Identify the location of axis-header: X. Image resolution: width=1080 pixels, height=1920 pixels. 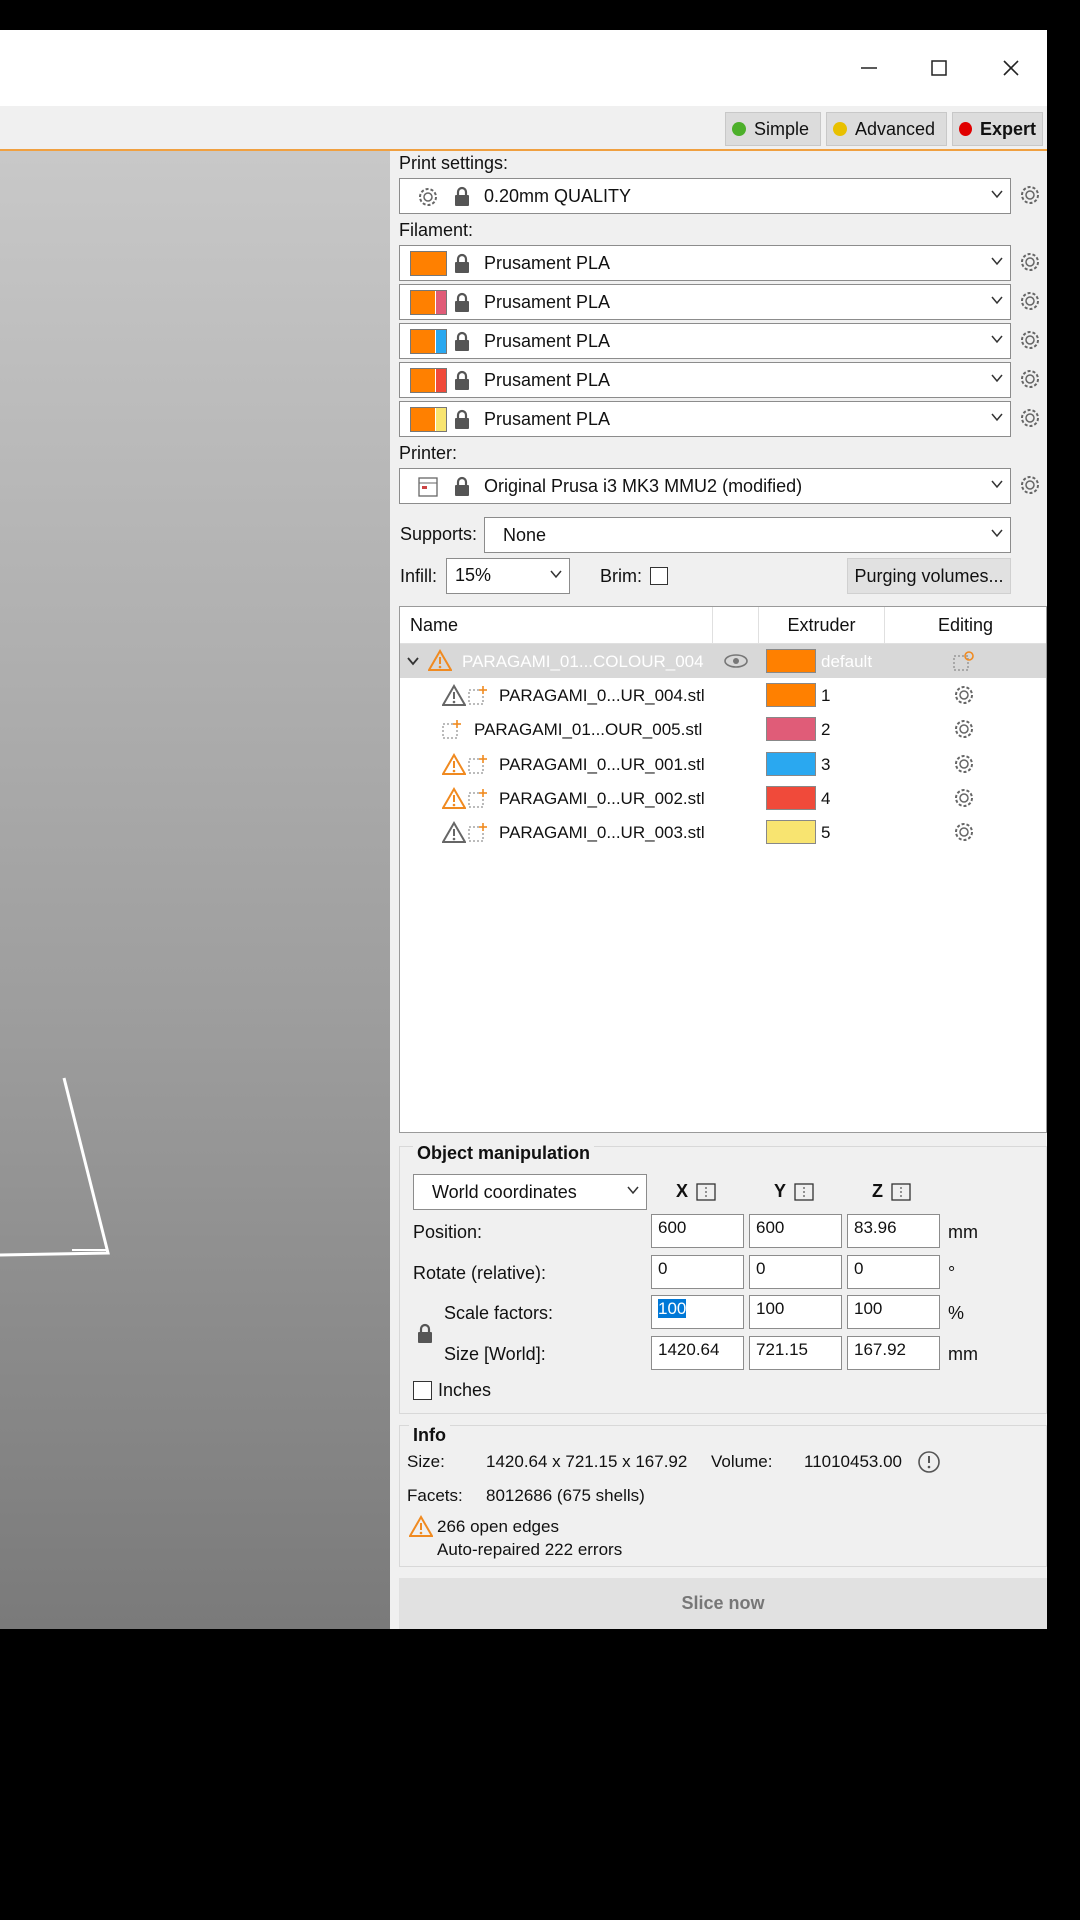
(696, 1191).